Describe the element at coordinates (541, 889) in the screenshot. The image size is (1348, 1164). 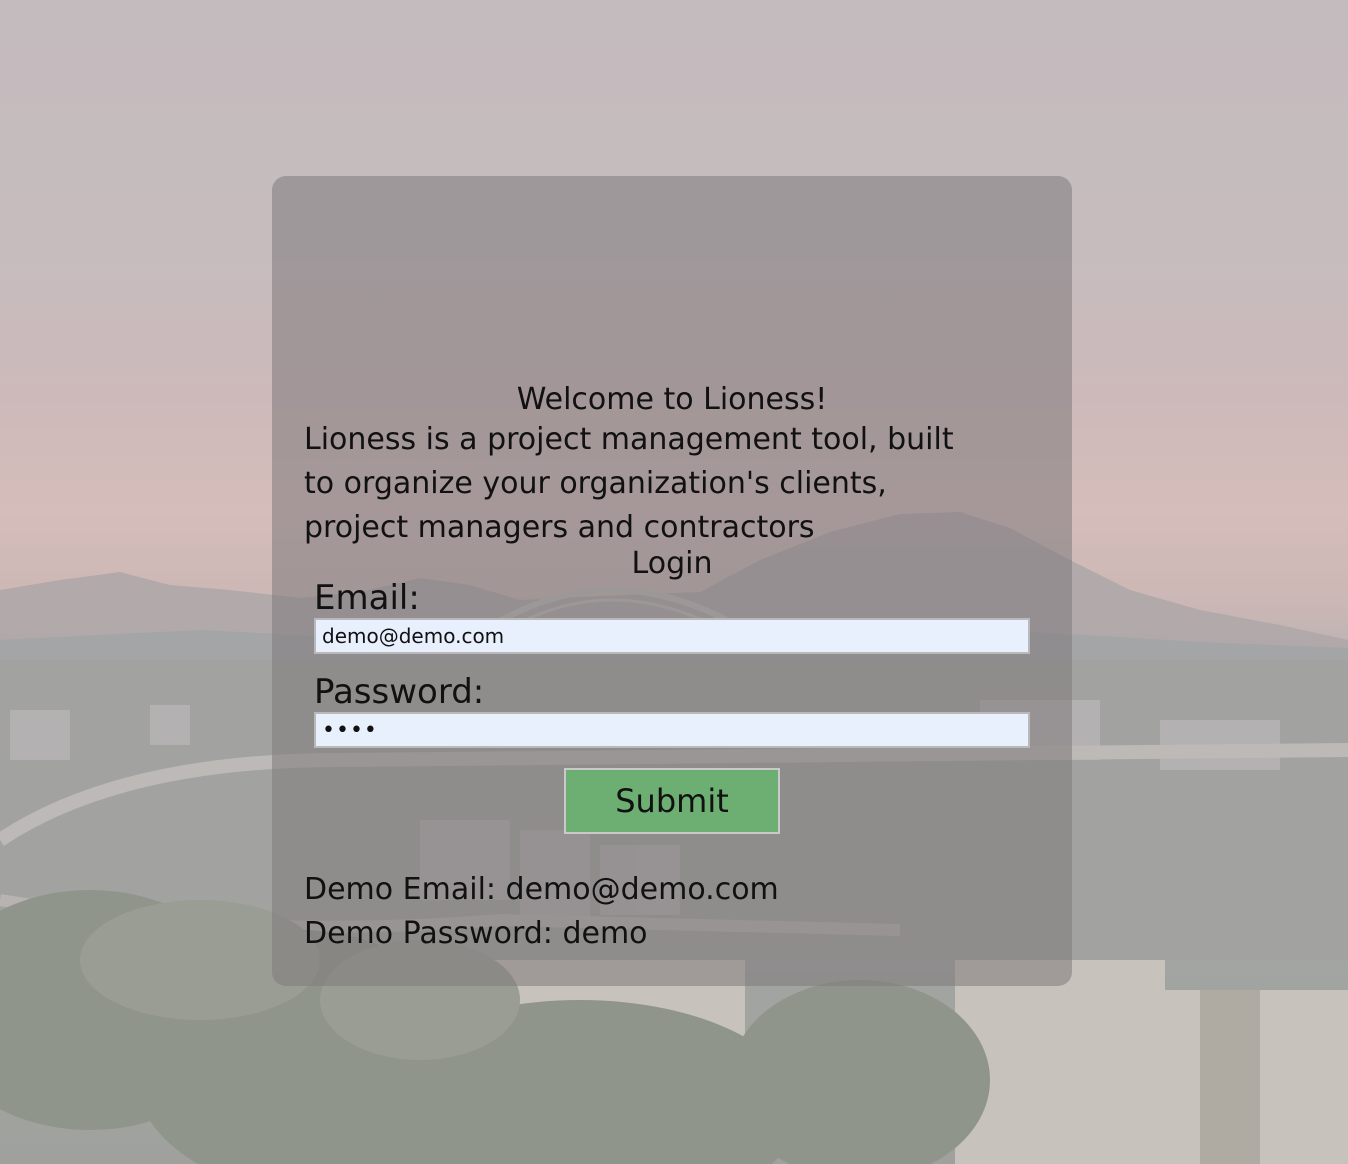
I see `demo-email-text: Demo Email: demo@demo.com` at that location.